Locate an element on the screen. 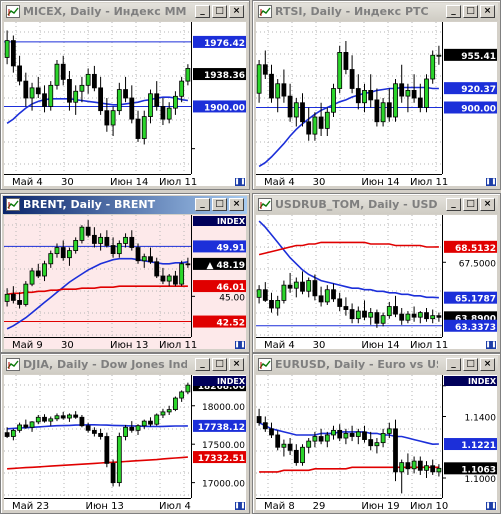 This screenshot has width=501, height=514. price-label-text: 17332.51 is located at coordinates (221, 459).